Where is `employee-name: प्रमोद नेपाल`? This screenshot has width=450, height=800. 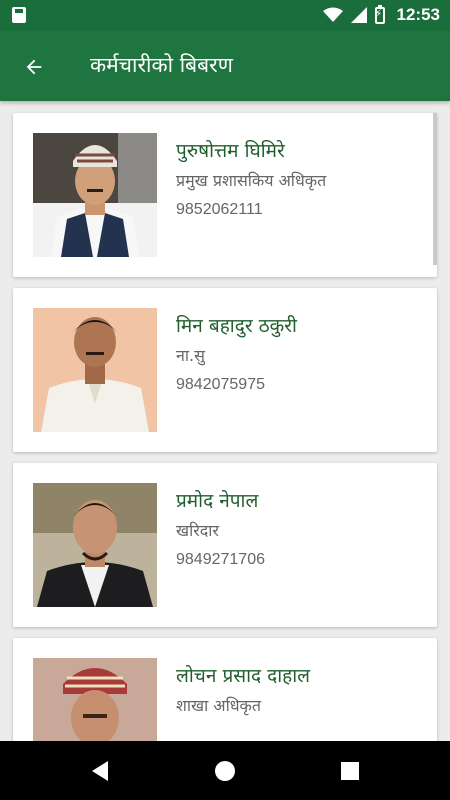
employee-name: प्रमोद नेपाल is located at coordinates (217, 501).